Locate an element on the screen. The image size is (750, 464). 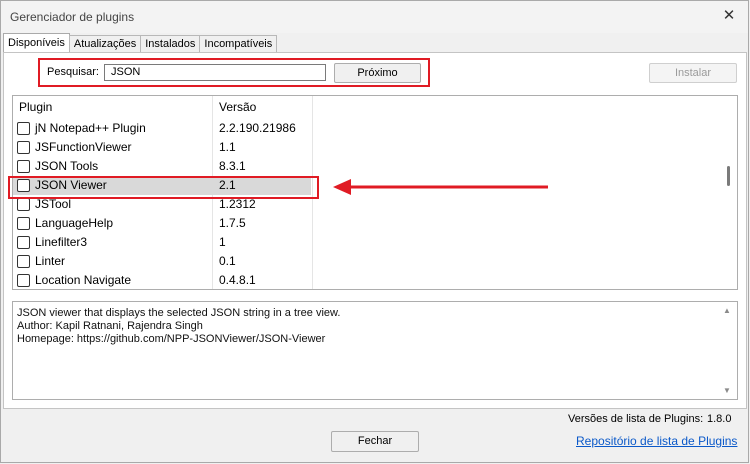
list-item: LanguageHelp 1.7.5 is located at coordinates (162, 223).